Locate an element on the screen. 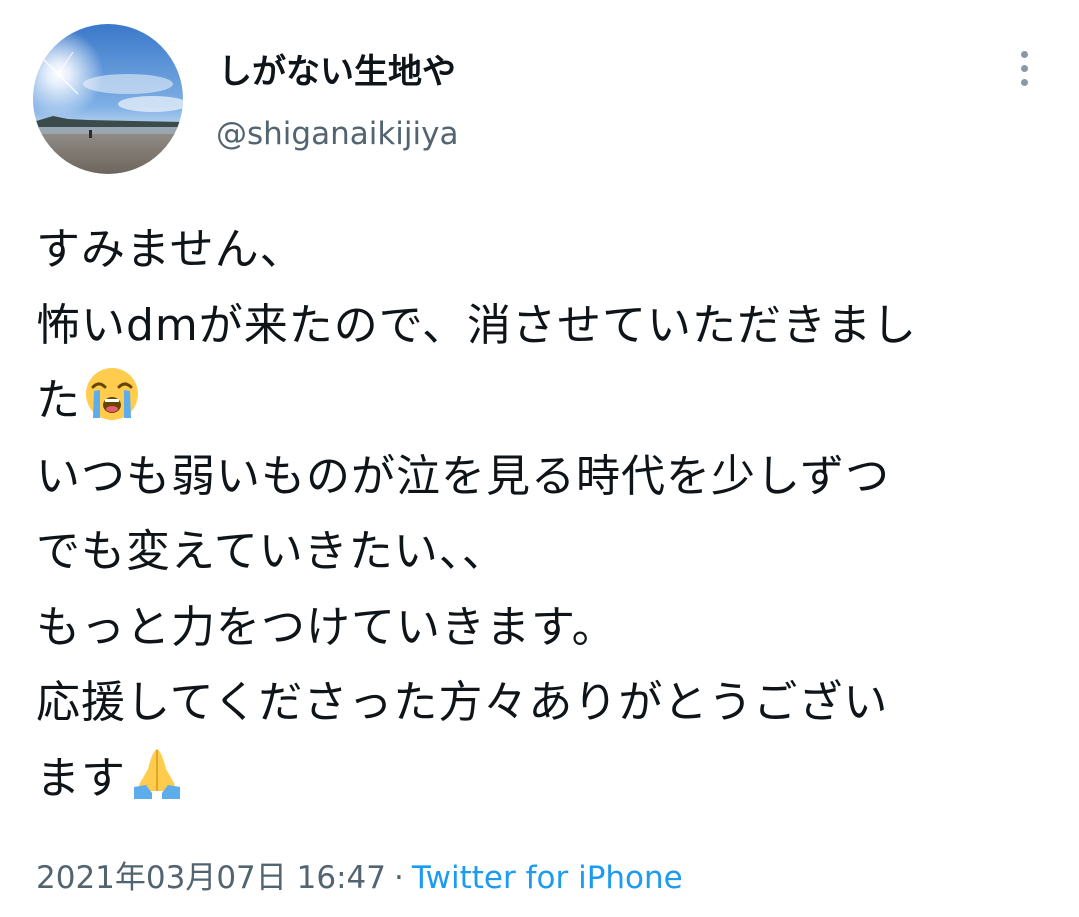 This screenshot has width=1079, height=917. display-name: しがない生地や is located at coordinates (337, 68).